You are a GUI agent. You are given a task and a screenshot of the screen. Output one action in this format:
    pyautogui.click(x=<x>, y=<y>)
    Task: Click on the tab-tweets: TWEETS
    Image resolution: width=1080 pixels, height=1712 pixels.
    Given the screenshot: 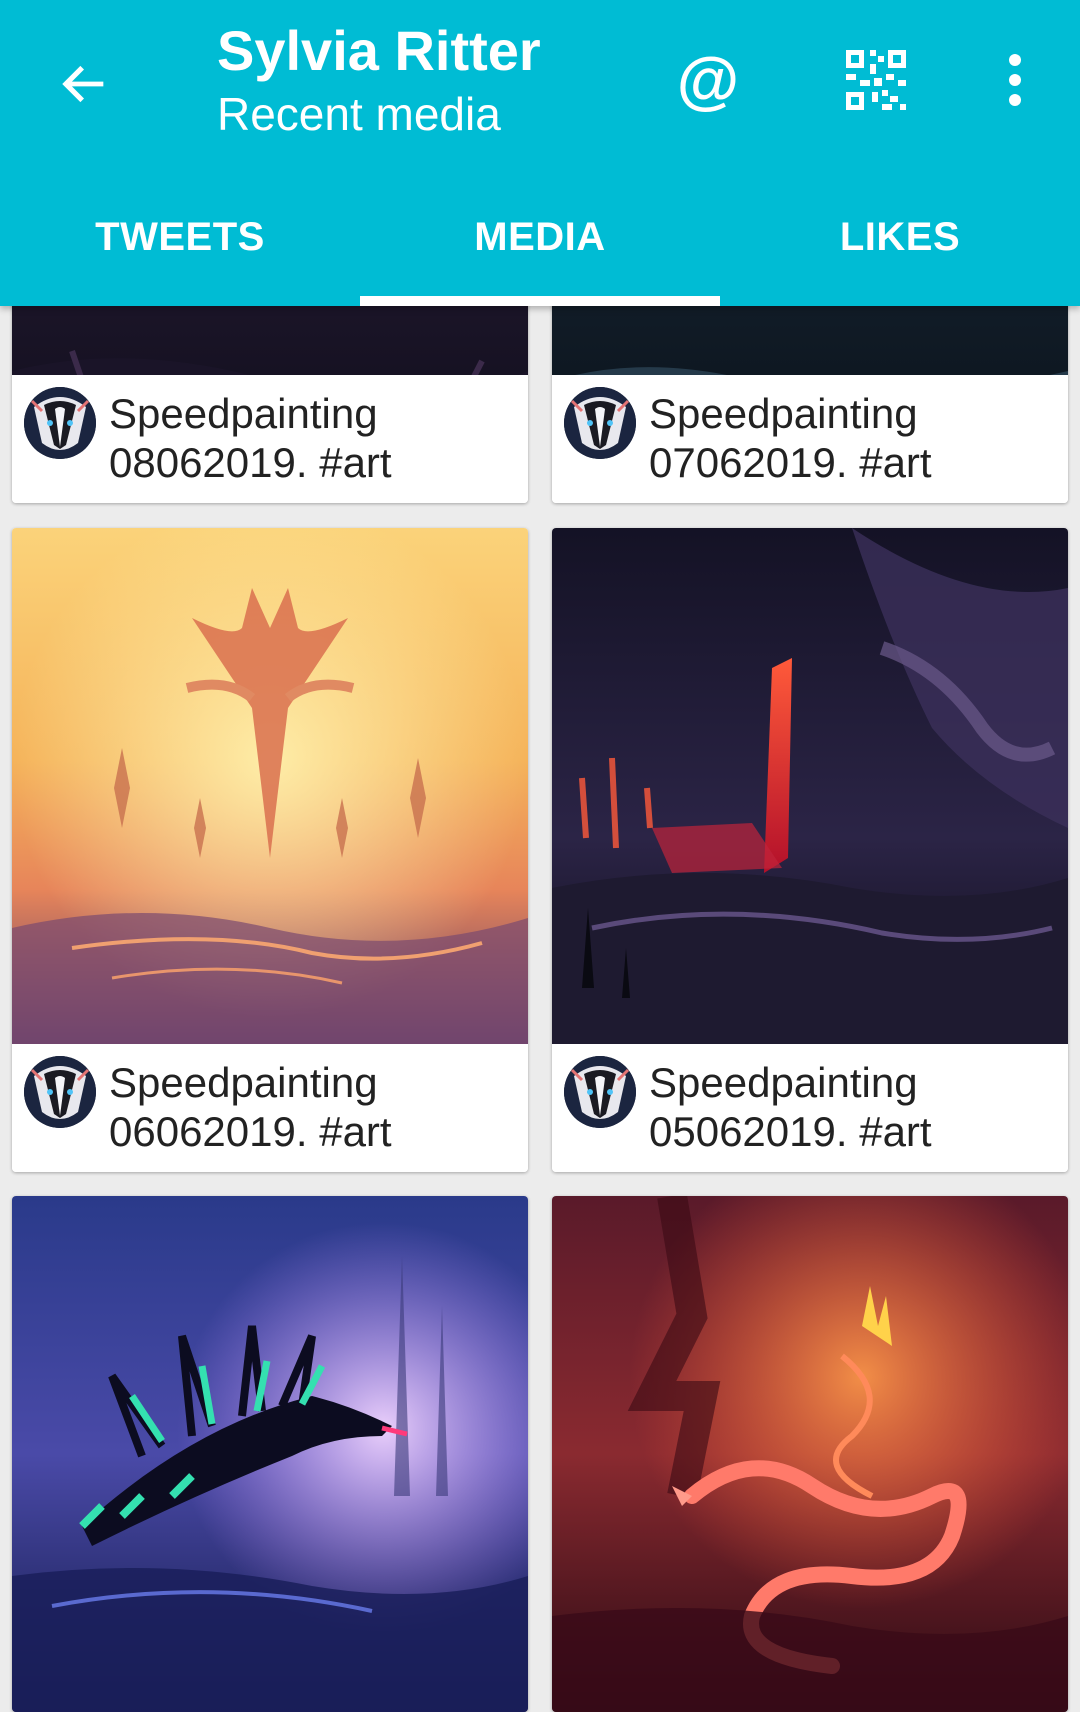 What is the action you would take?
    pyautogui.click(x=180, y=248)
    